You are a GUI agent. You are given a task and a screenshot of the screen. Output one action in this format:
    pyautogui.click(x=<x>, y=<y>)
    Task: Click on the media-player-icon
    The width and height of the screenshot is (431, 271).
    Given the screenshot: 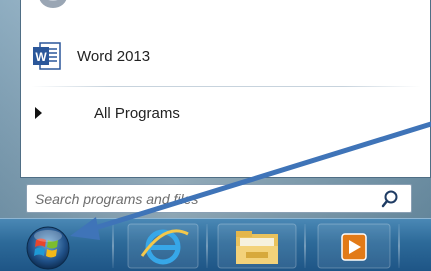 What is the action you would take?
    pyautogui.click(x=354, y=246)
    